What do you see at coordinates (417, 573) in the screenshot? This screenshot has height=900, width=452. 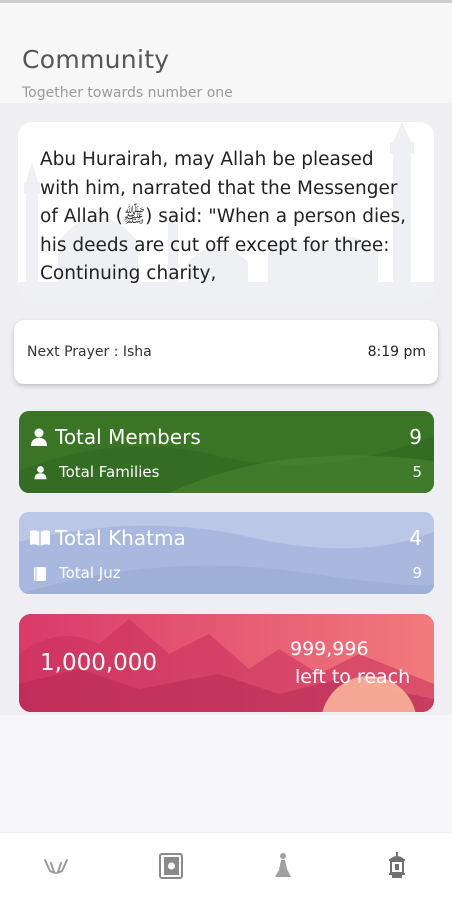 I see `total-juz-value: 9` at bounding box center [417, 573].